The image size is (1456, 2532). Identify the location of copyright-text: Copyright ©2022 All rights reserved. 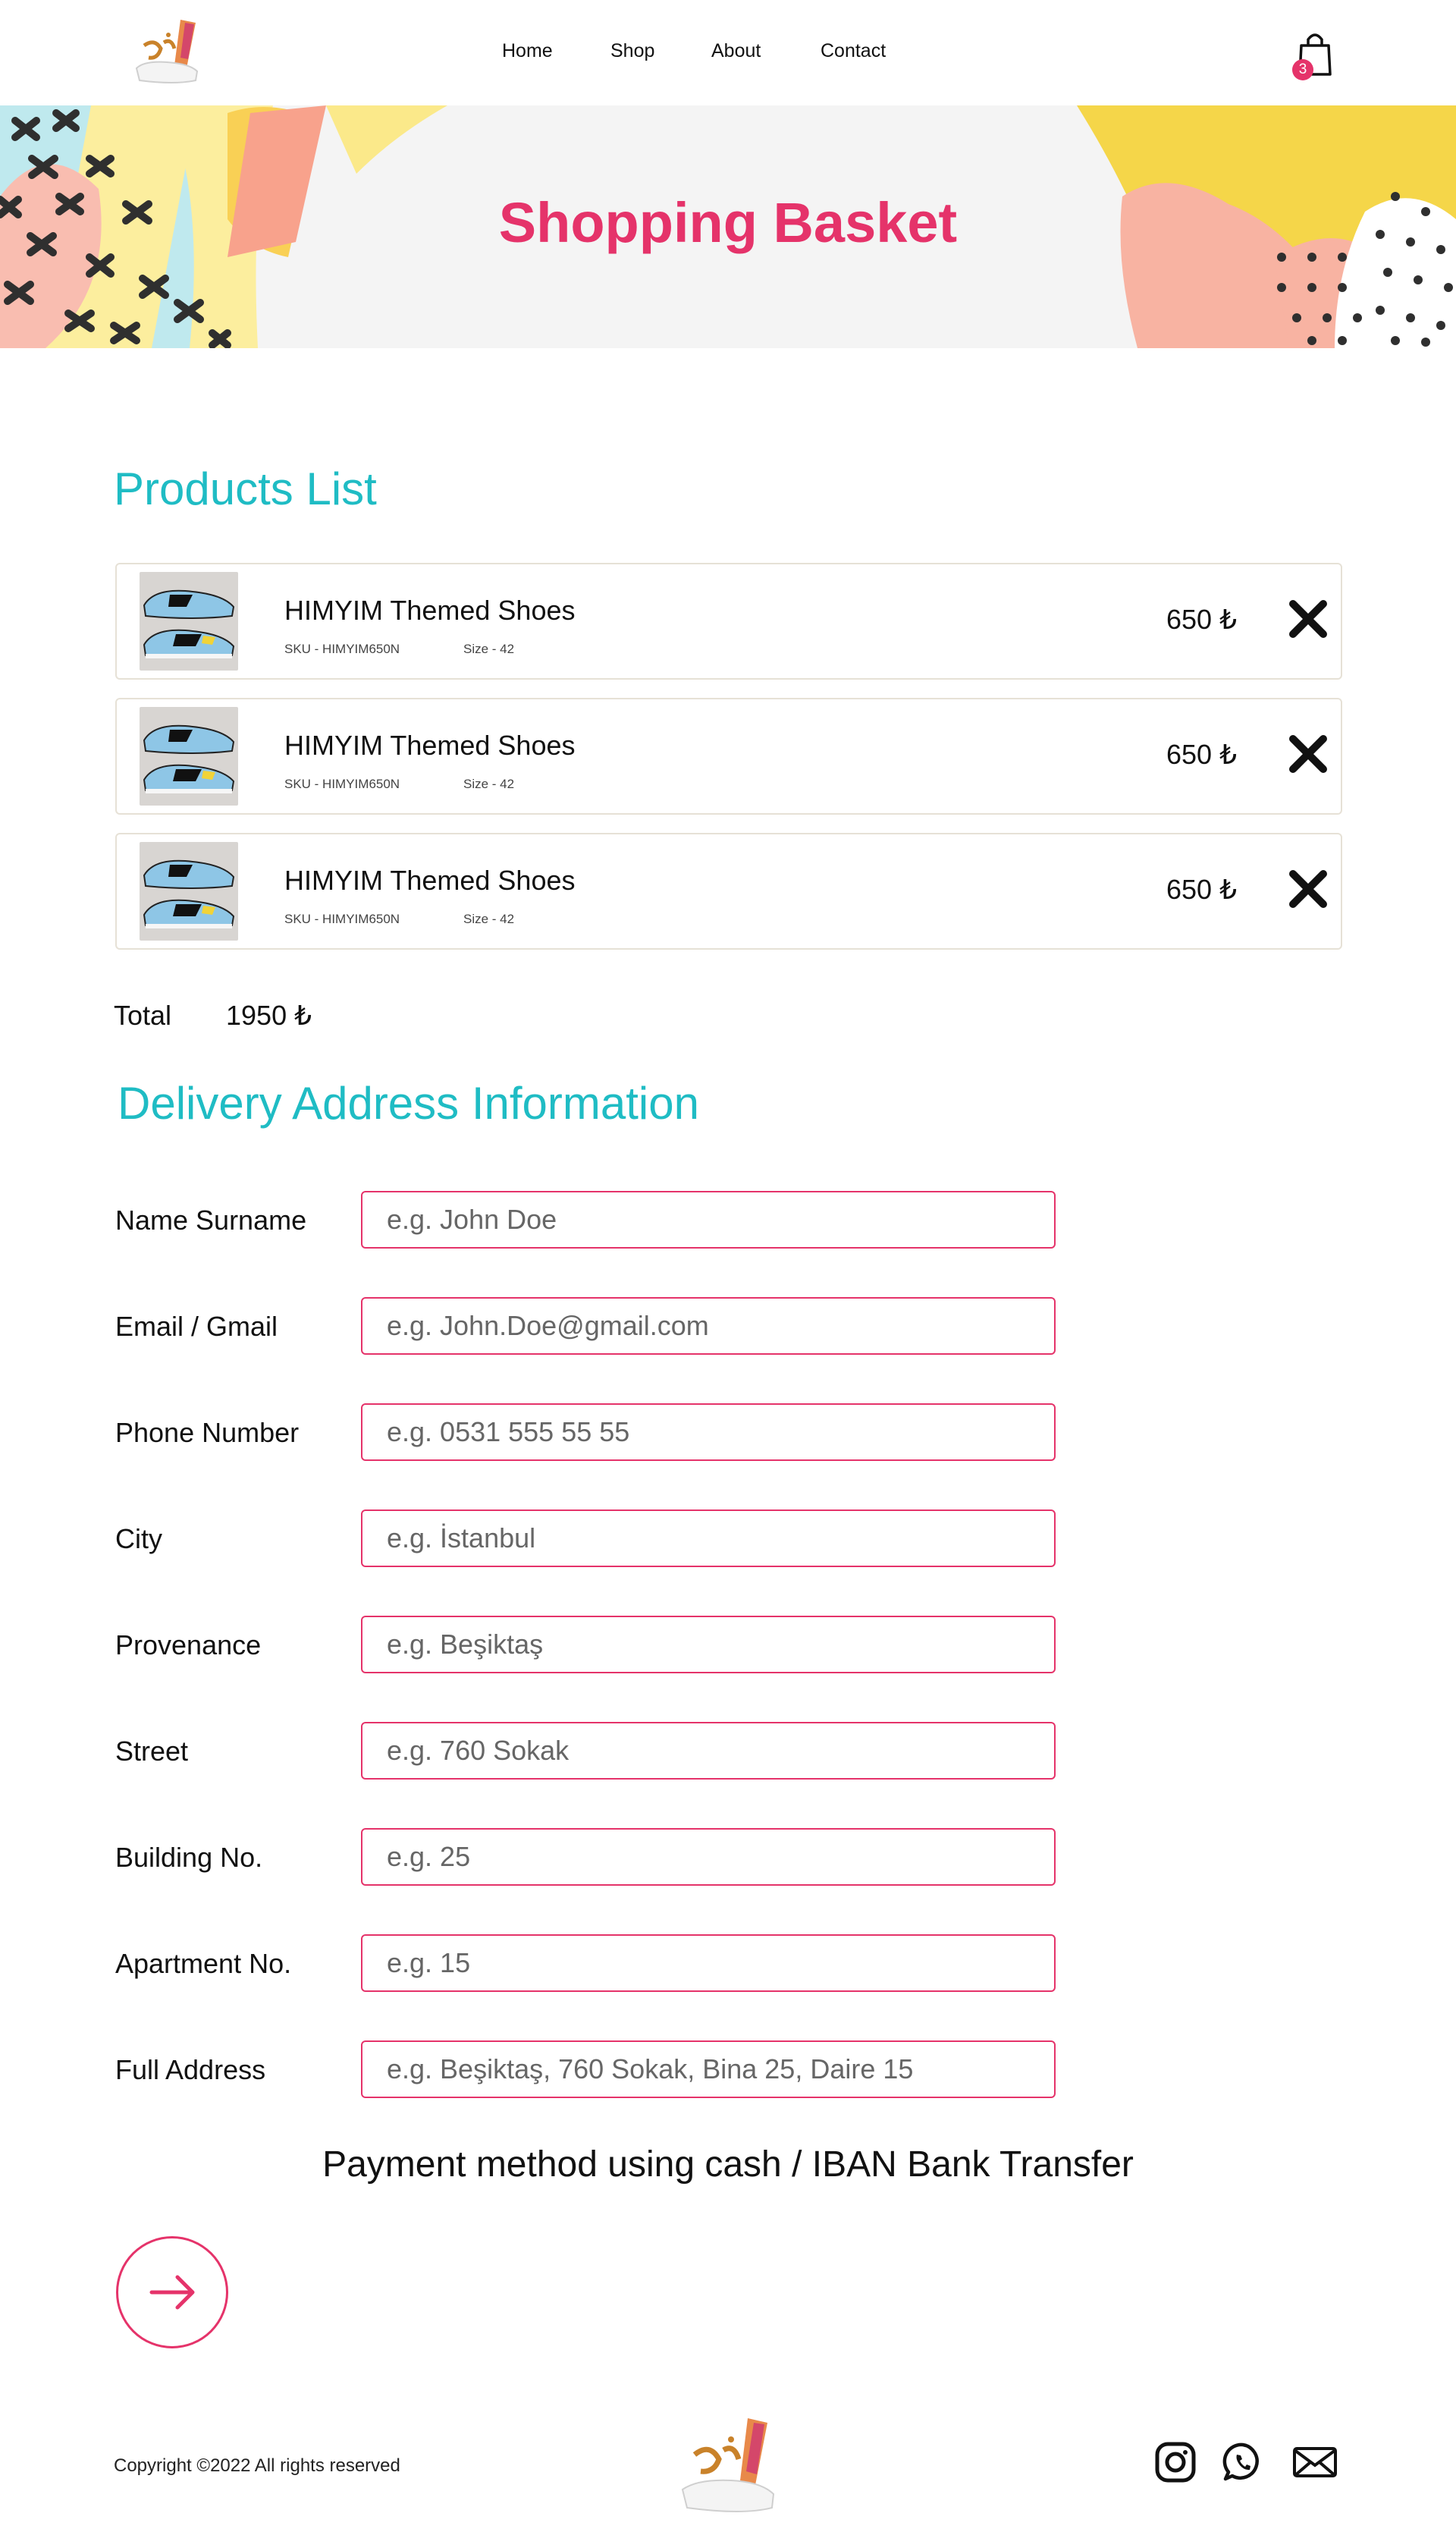
(257, 2465).